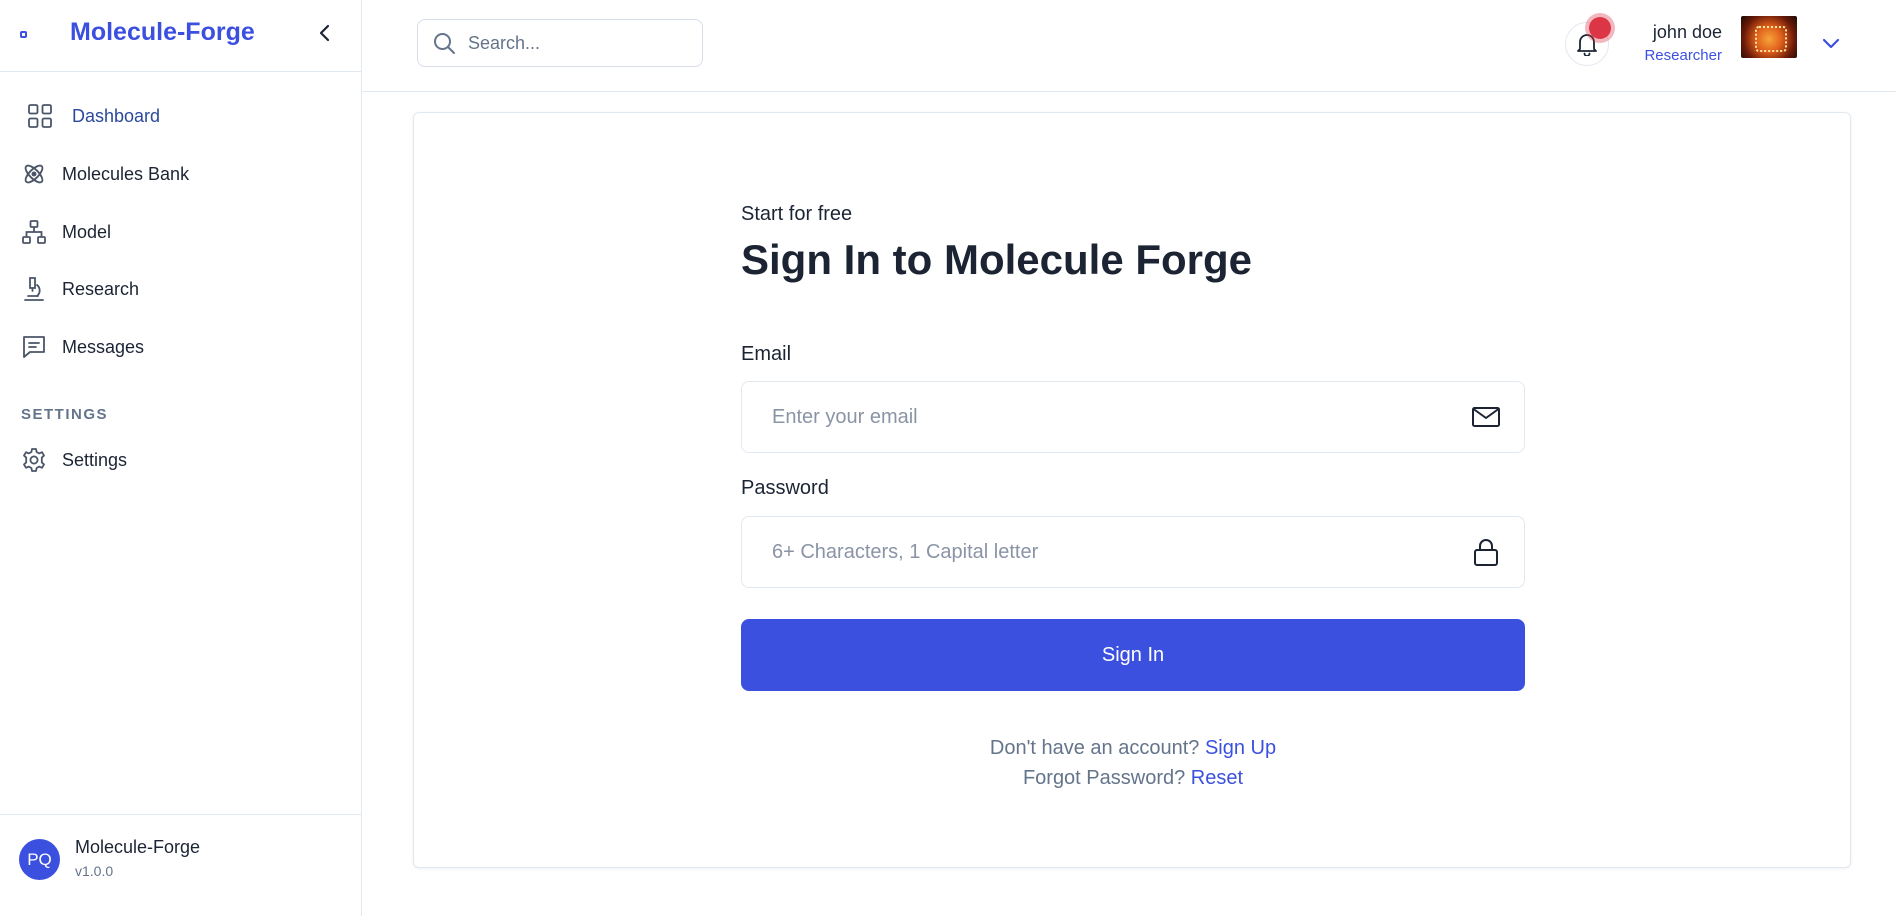  What do you see at coordinates (1600, 28) in the screenshot?
I see `notification-badge` at bounding box center [1600, 28].